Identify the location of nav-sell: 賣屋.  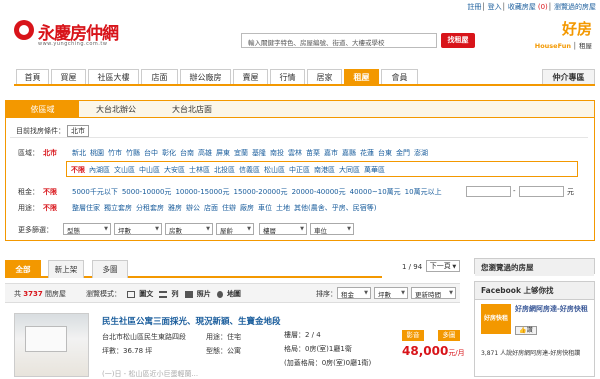
(250, 76).